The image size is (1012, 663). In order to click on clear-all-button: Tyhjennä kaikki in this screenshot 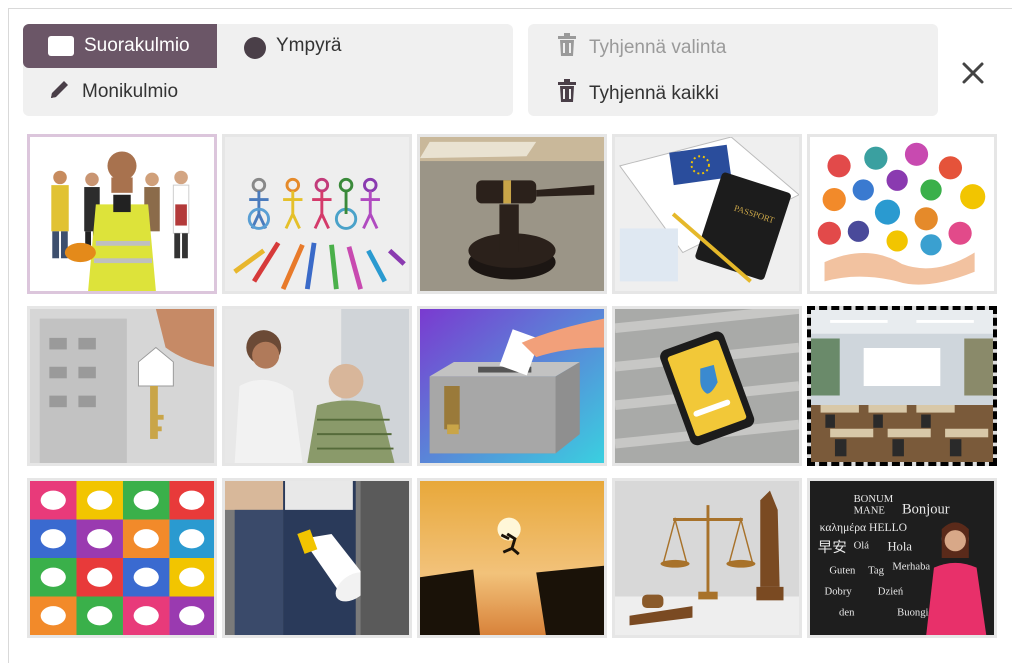, I will do `click(637, 94)`.